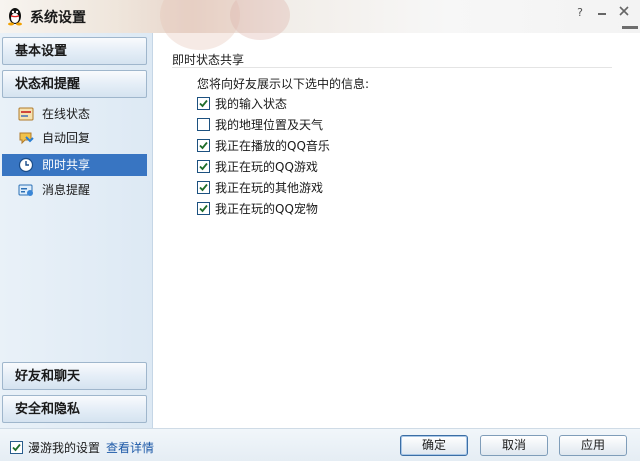 This screenshot has height=461, width=640. I want to click on sidebar-item-label: 即时共享, so click(66, 165).